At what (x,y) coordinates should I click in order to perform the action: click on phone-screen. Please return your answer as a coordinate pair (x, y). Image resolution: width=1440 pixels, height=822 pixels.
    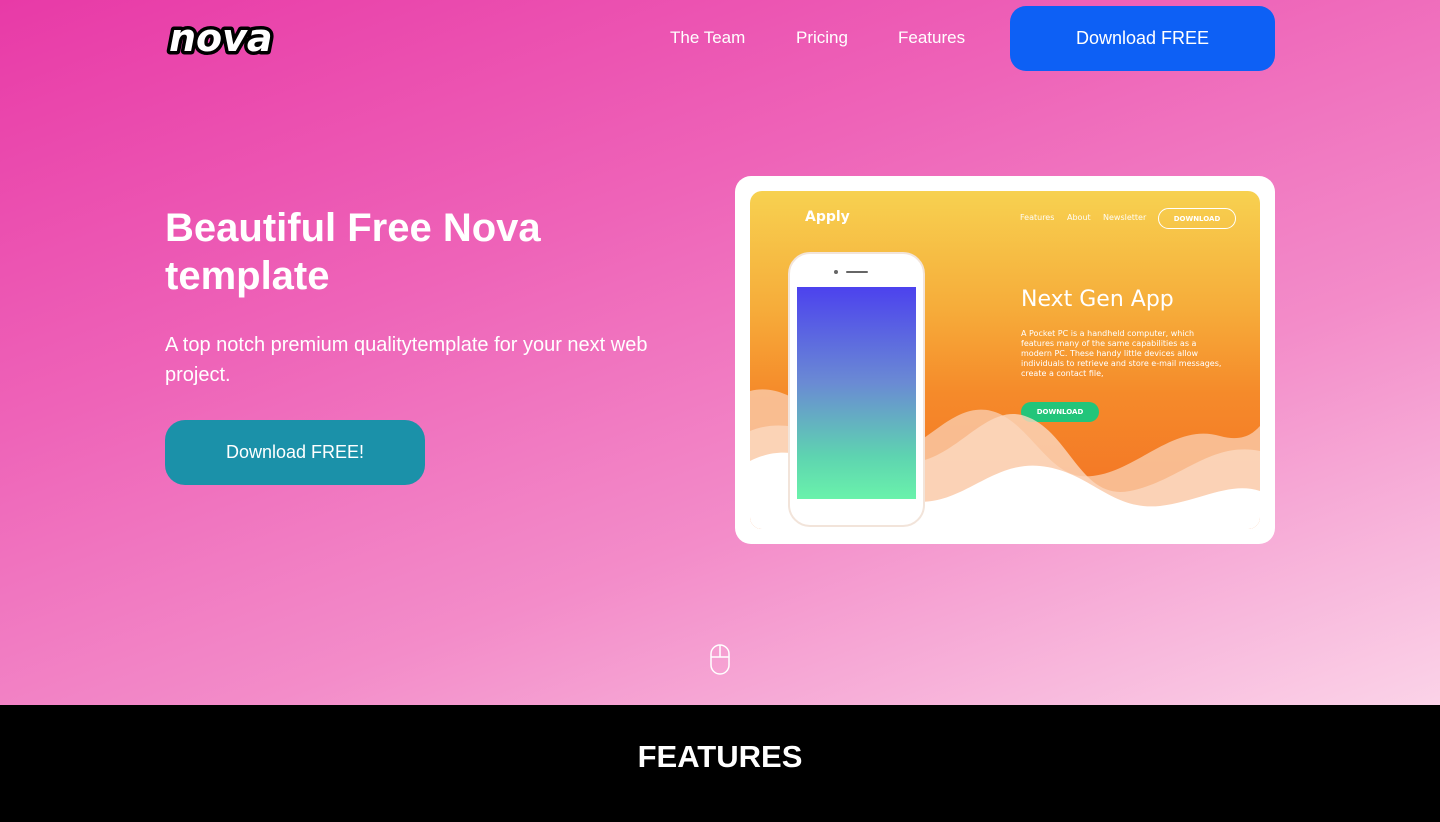
    Looking at the image, I should click on (856, 393).